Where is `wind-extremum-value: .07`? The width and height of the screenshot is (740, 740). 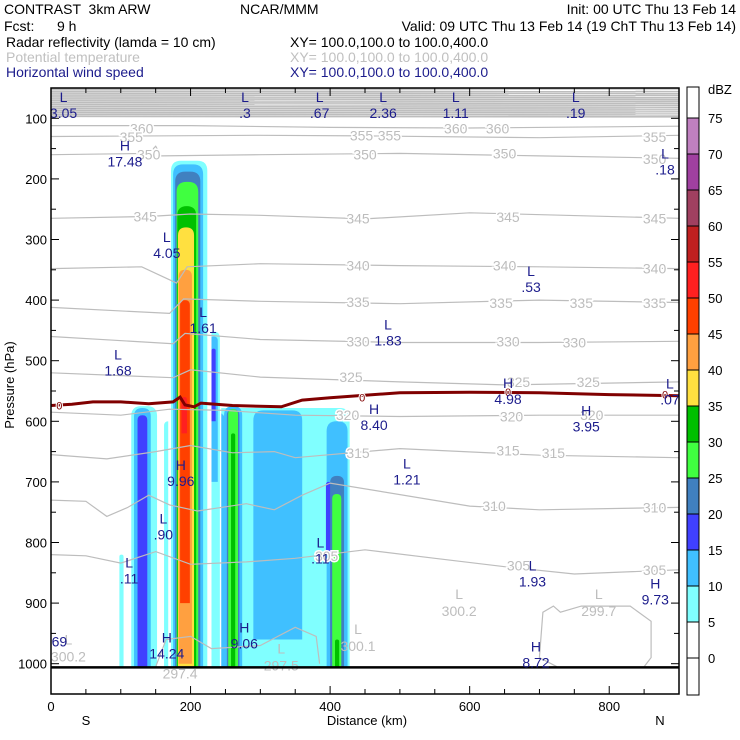
wind-extremum-value: .07 is located at coordinates (670, 400).